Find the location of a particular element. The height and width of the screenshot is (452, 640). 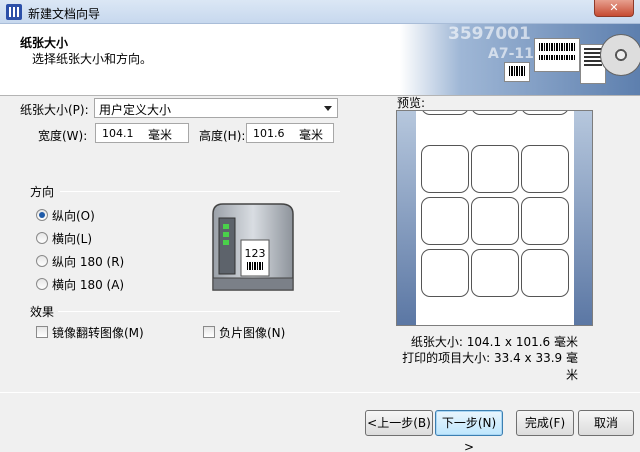

radio-portrait is located at coordinates (42, 215).